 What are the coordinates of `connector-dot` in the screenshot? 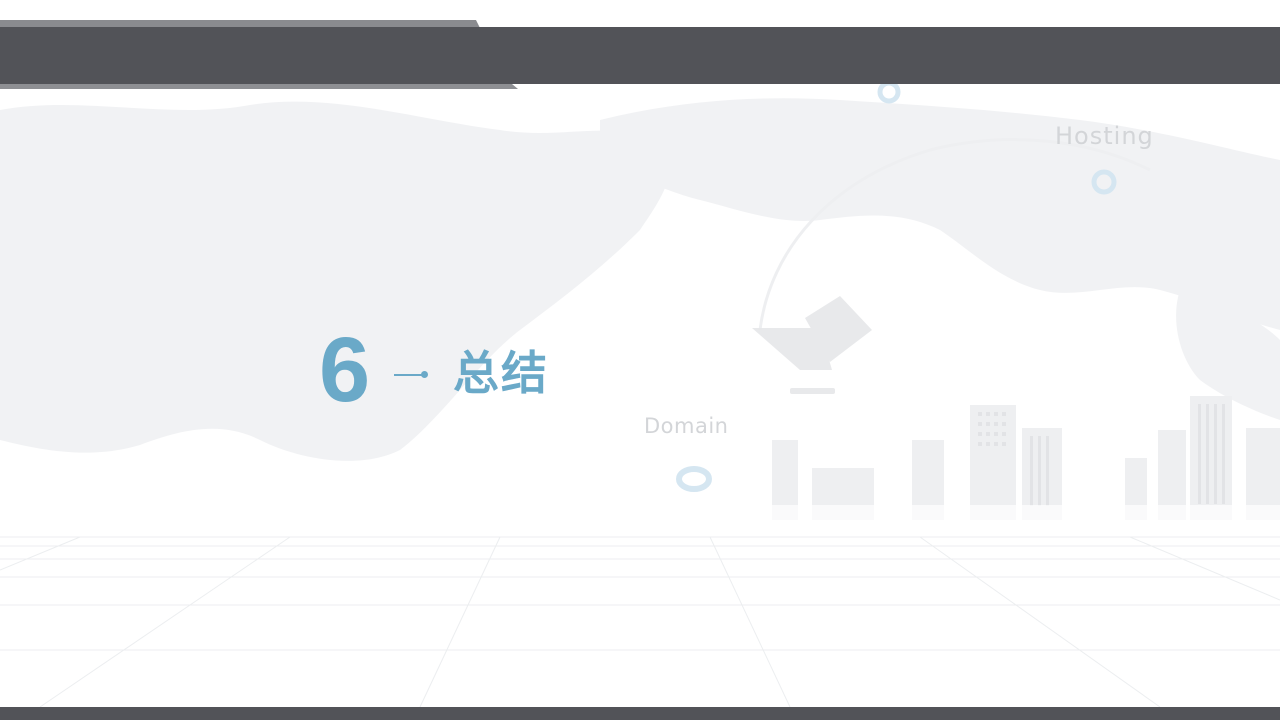 It's located at (424, 374).